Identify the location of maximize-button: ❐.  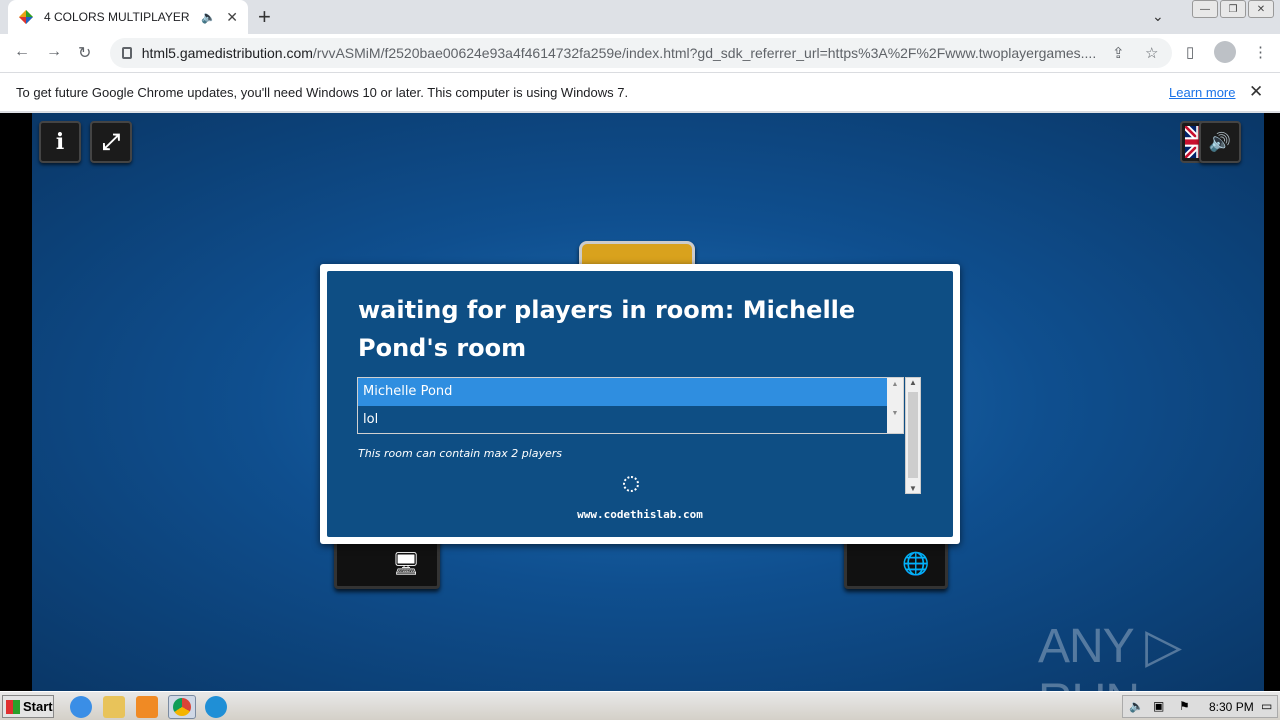
(1233, 9).